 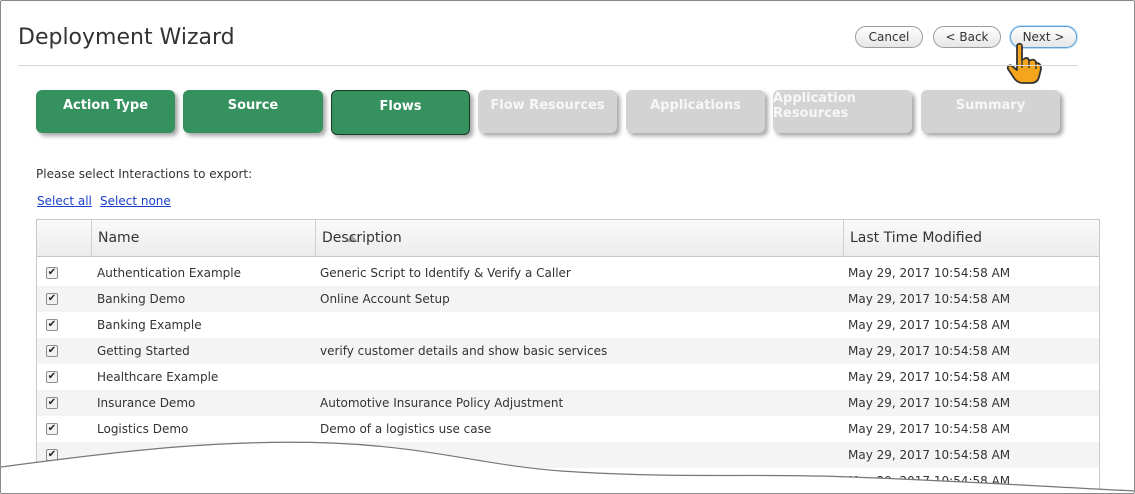 What do you see at coordinates (143, 351) in the screenshot?
I see `cell-name: Getting Started` at bounding box center [143, 351].